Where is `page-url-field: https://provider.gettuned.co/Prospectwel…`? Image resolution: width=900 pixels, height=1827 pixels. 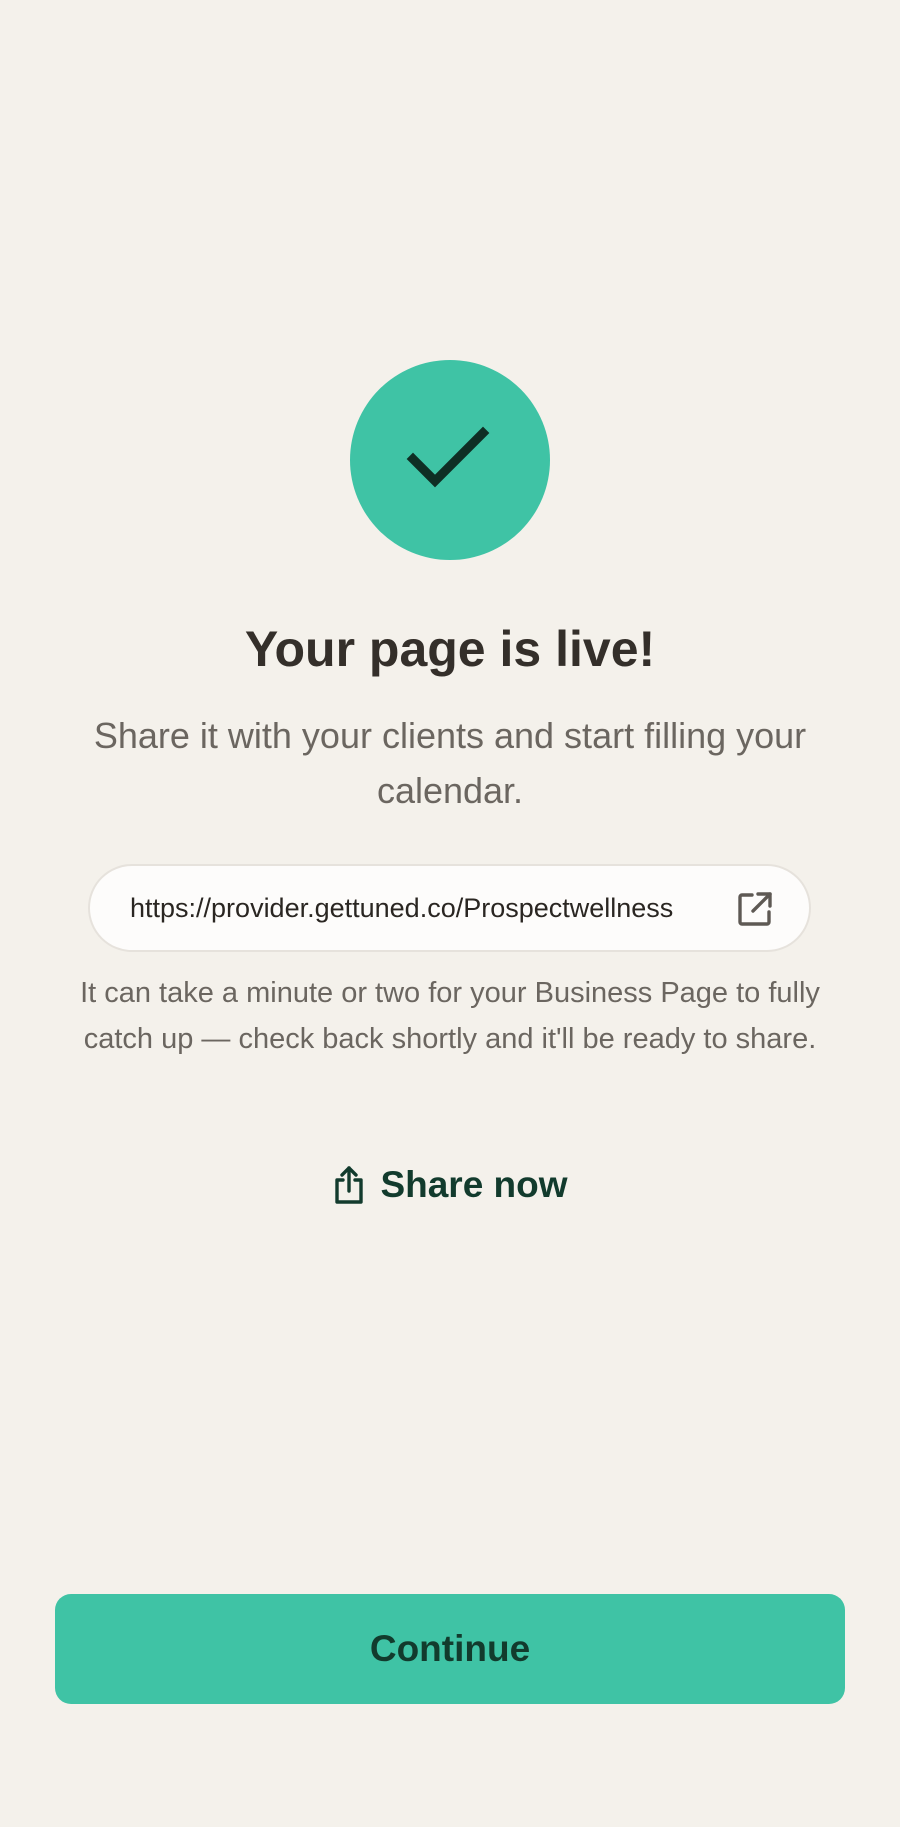
page-url-field: https://provider.gettuned.co/Prospectwel… is located at coordinates (449, 908).